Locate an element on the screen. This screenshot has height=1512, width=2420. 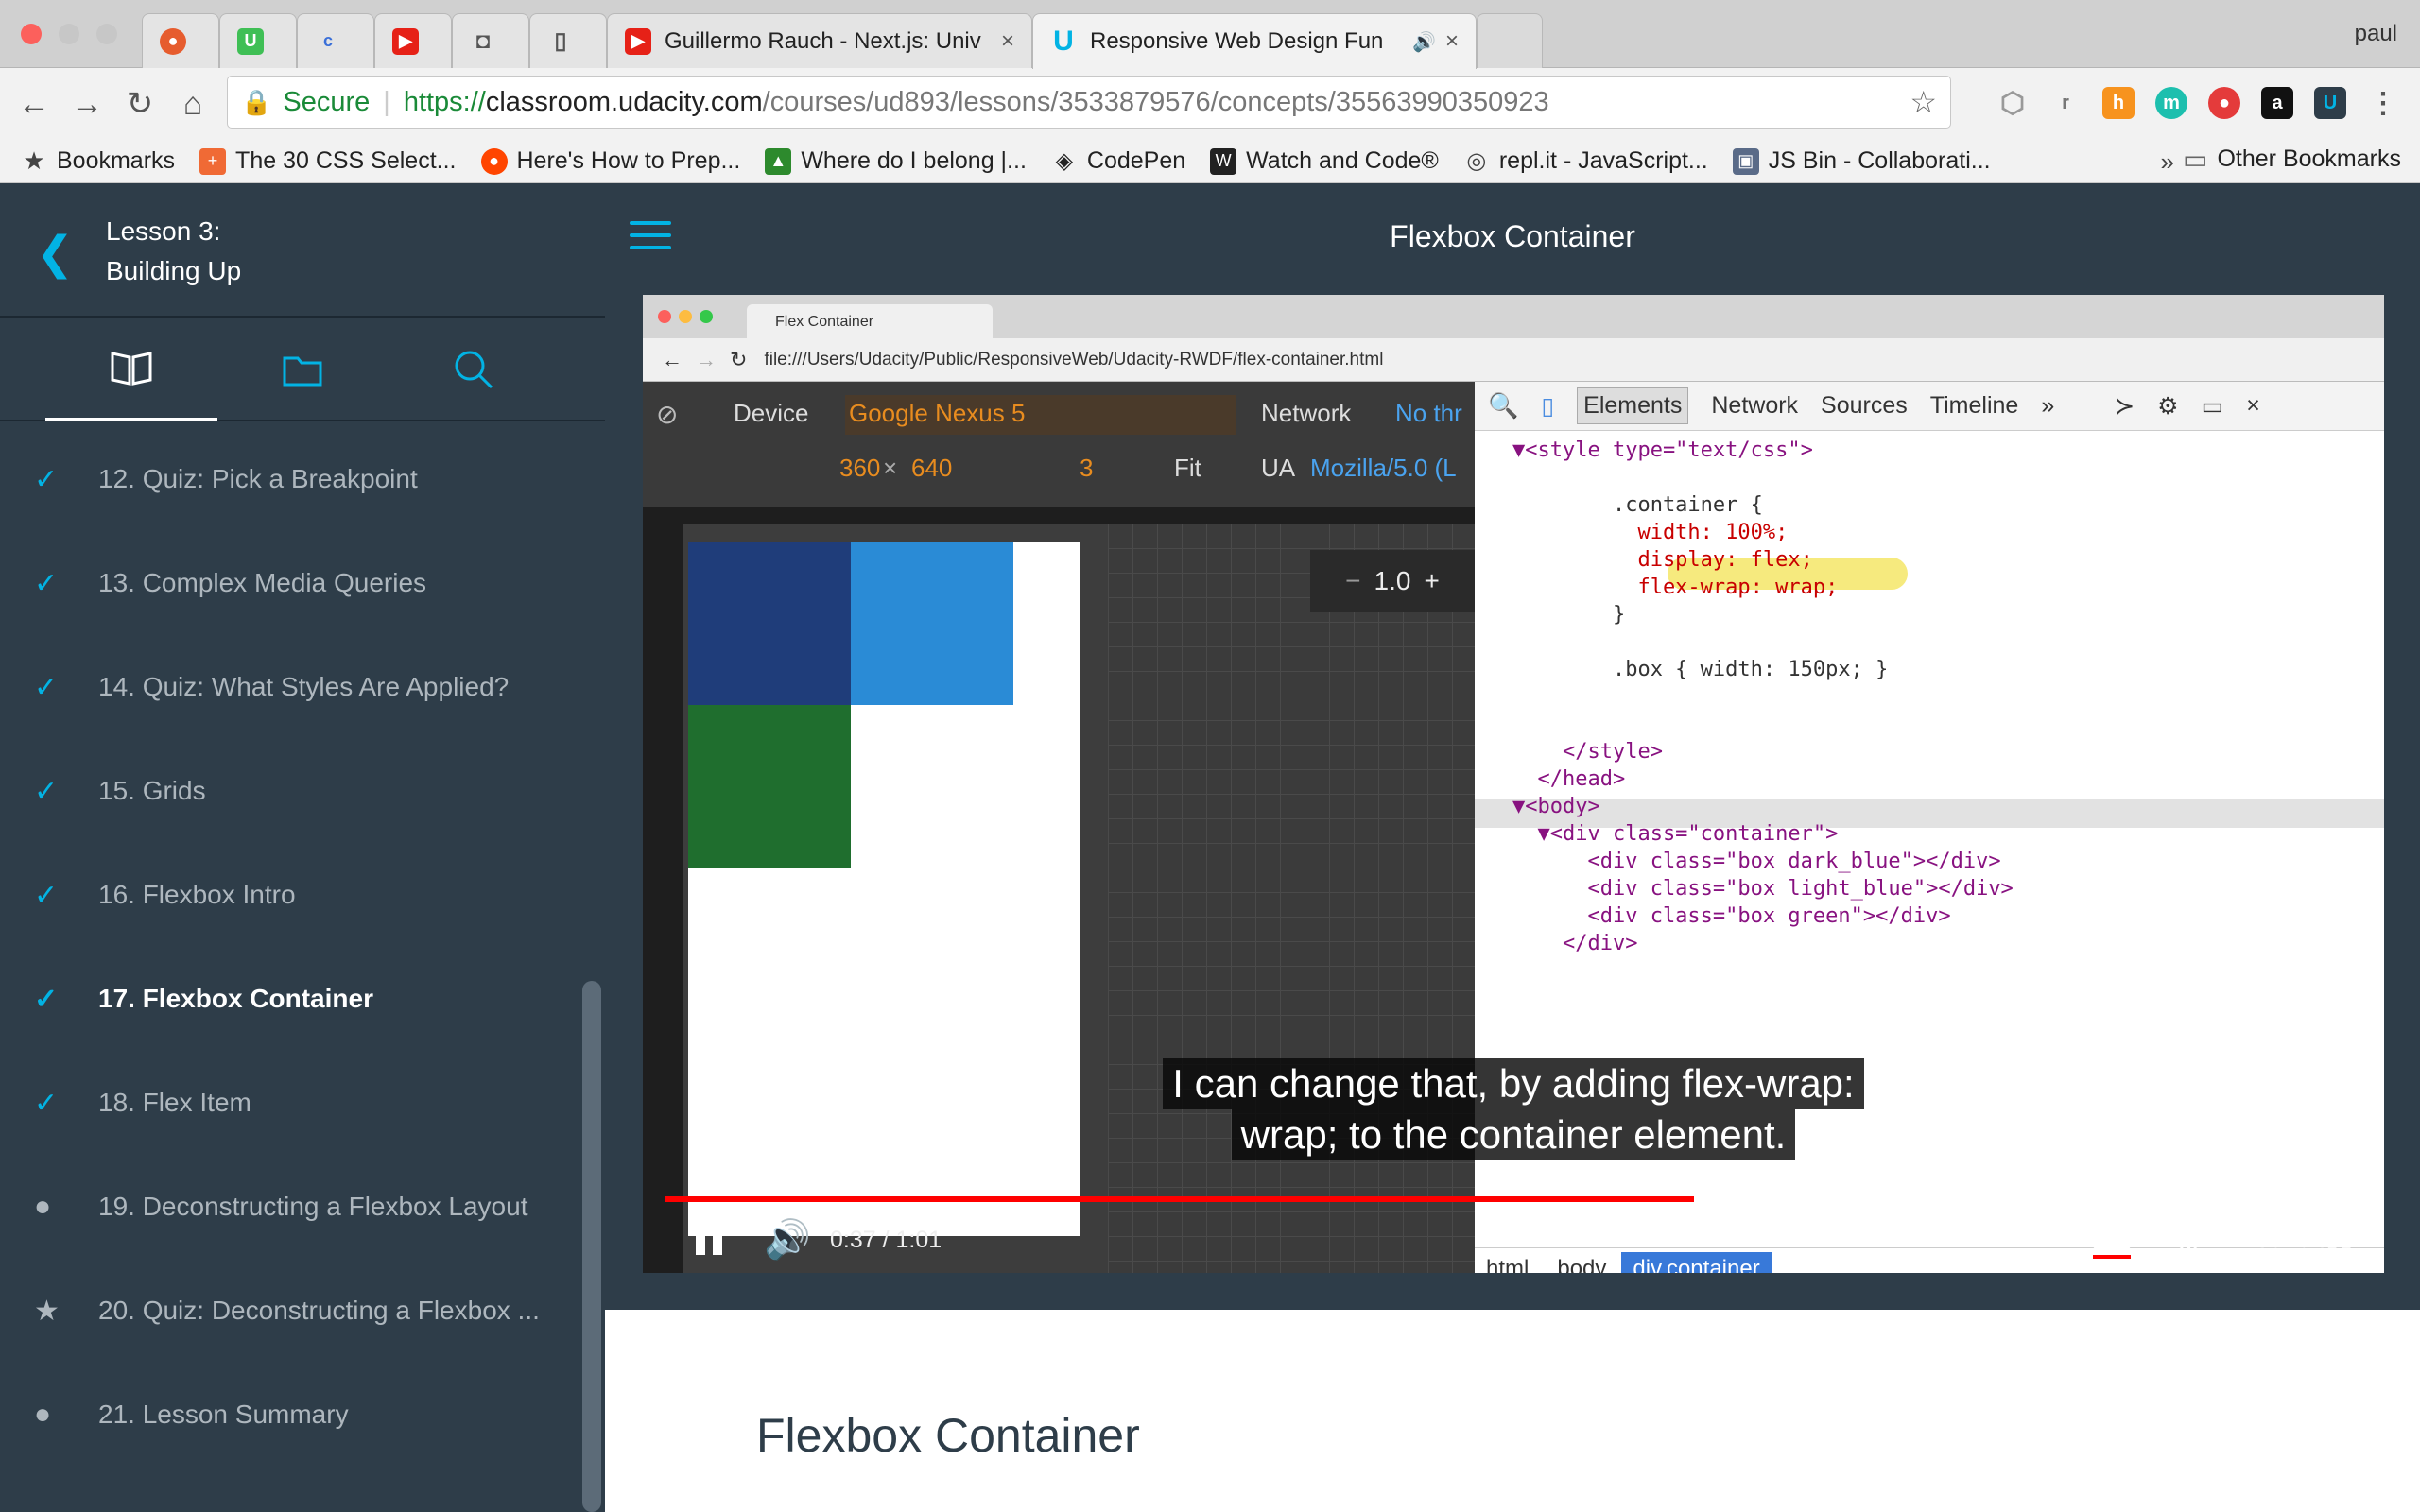
content-title: Flexbox Container is located at coordinates (948, 1435).